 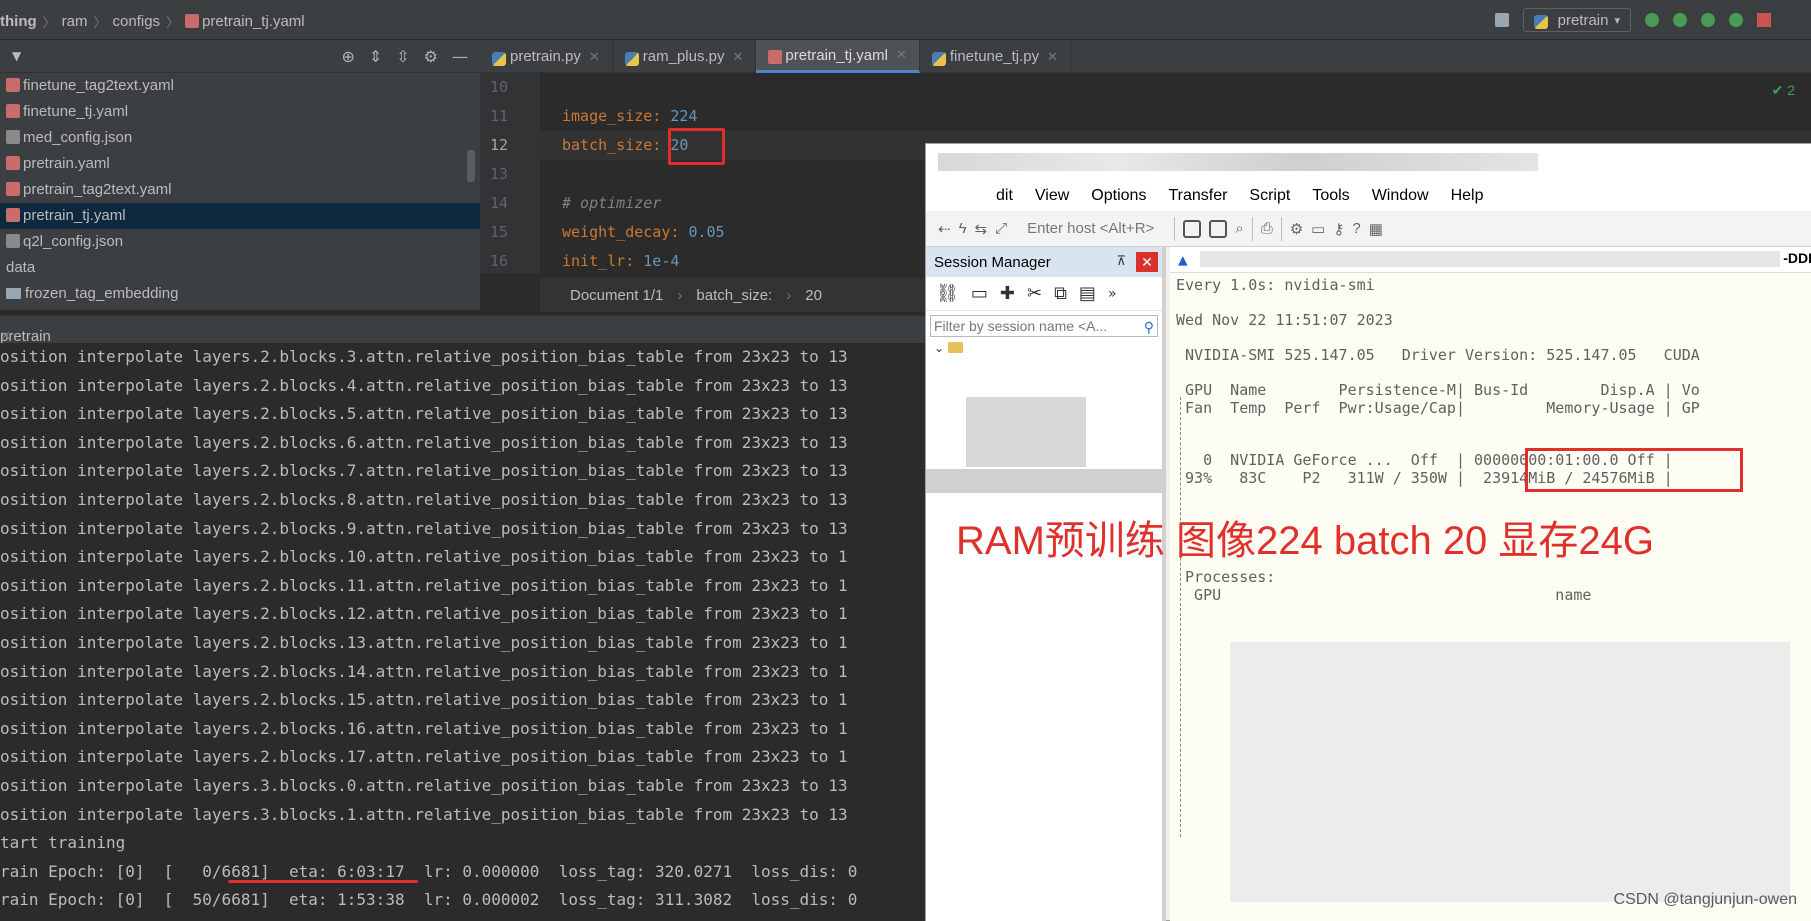 I want to click on editor-breadcrumb-item: Document 1/1, so click(x=616, y=295).